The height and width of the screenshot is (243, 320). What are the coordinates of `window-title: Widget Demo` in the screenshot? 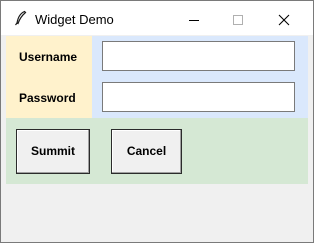 It's located at (74, 19).